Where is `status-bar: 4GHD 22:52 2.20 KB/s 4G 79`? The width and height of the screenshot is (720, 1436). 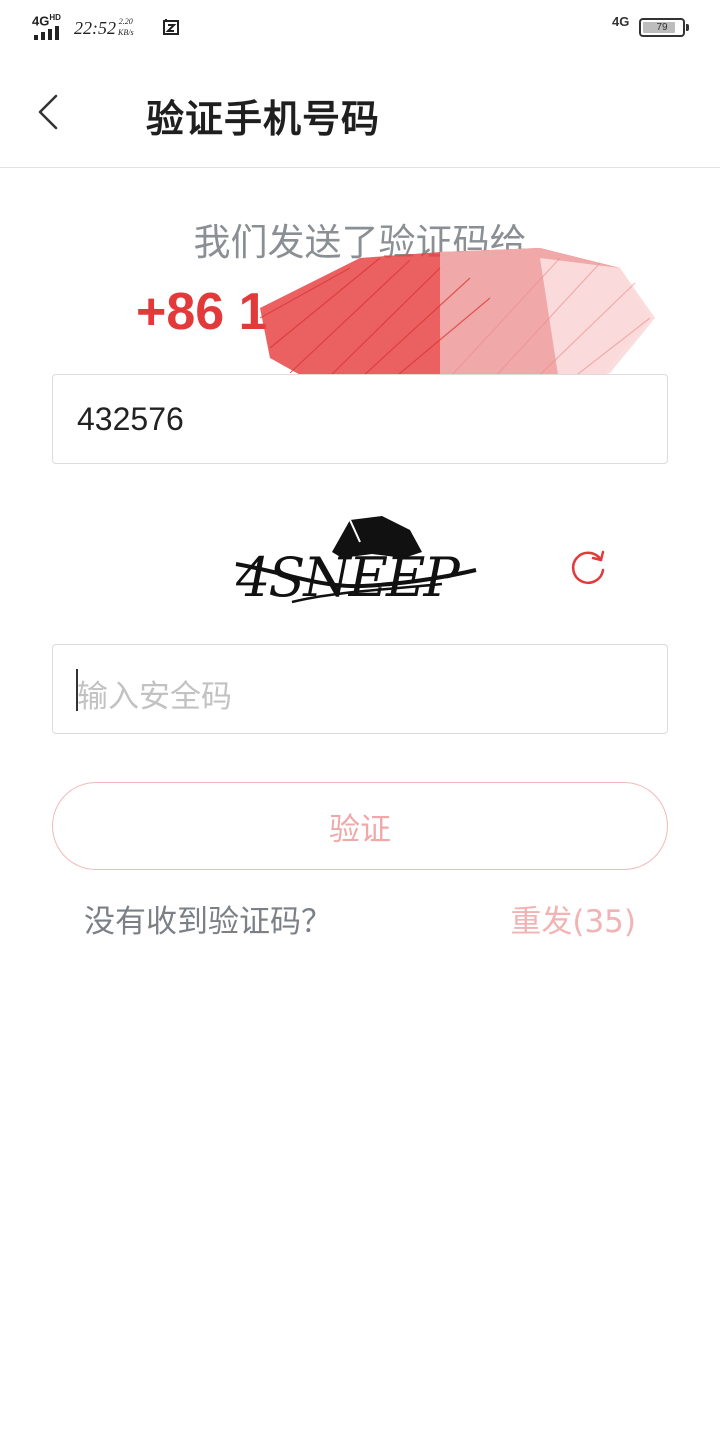
status-bar: 4GHD 22:52 2.20 KB/s 4G 79 is located at coordinates (360, 28).